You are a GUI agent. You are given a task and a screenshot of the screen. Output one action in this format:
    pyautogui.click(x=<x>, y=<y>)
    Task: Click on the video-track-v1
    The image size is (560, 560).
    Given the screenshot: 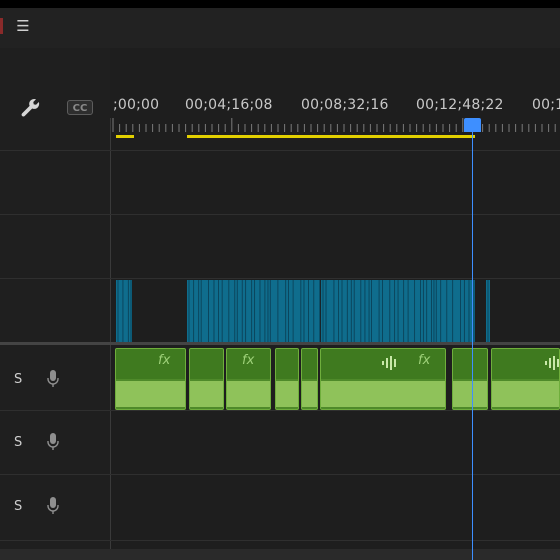 What is the action you would take?
    pyautogui.click(x=335, y=311)
    